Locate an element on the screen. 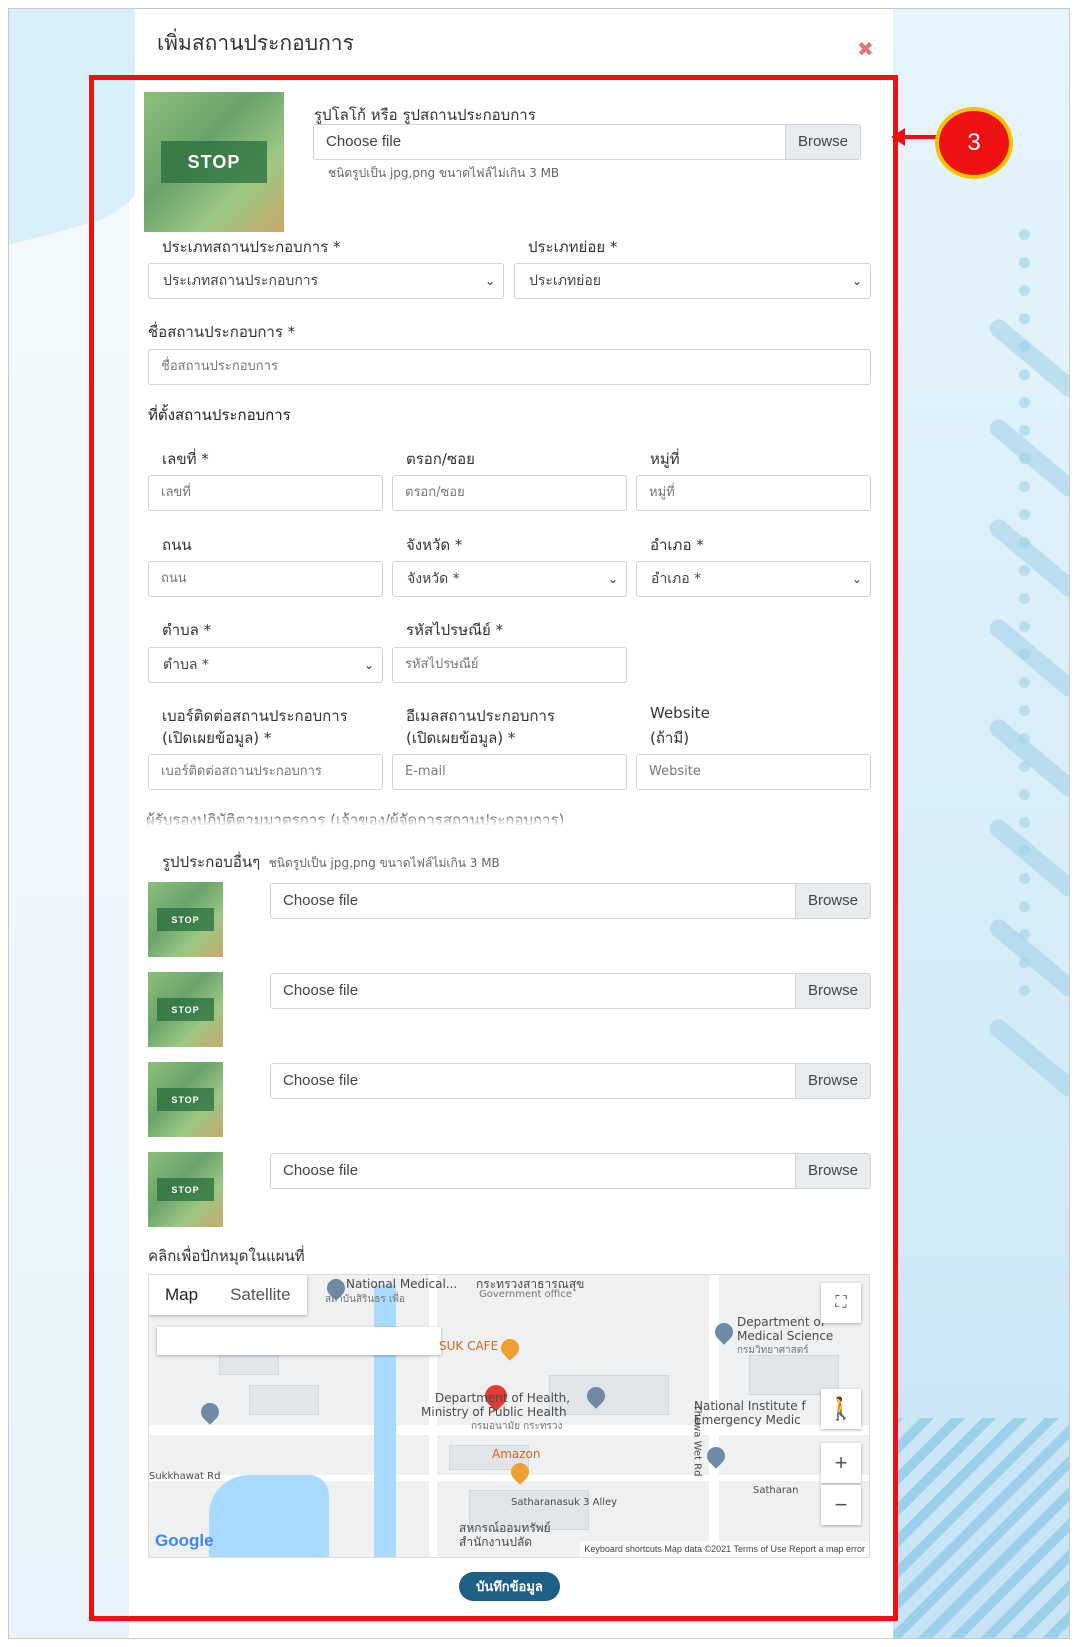 The width and height of the screenshot is (1078, 1647). subdistrict-select: ตำบล * ⌄ is located at coordinates (265, 665).